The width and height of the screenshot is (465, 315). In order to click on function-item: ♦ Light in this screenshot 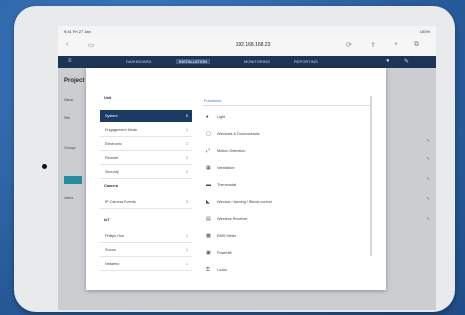, I will do `click(215, 119)`.